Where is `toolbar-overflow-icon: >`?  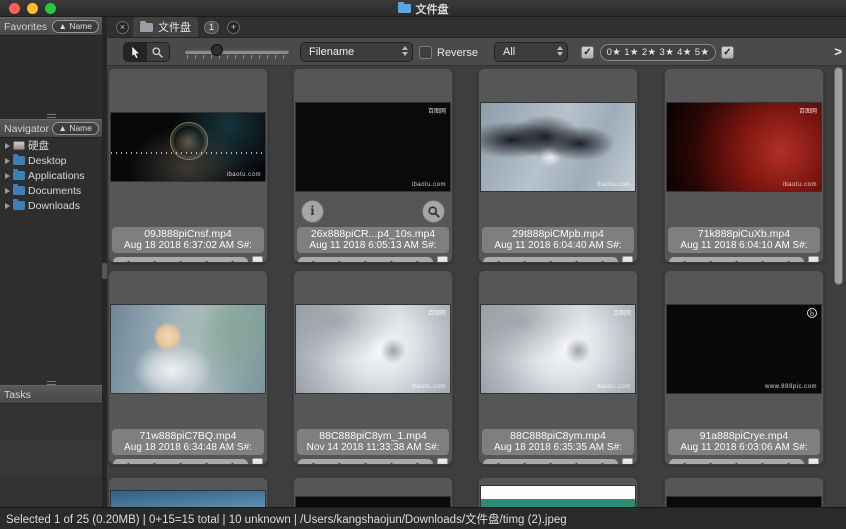 toolbar-overflow-icon: > is located at coordinates (838, 51).